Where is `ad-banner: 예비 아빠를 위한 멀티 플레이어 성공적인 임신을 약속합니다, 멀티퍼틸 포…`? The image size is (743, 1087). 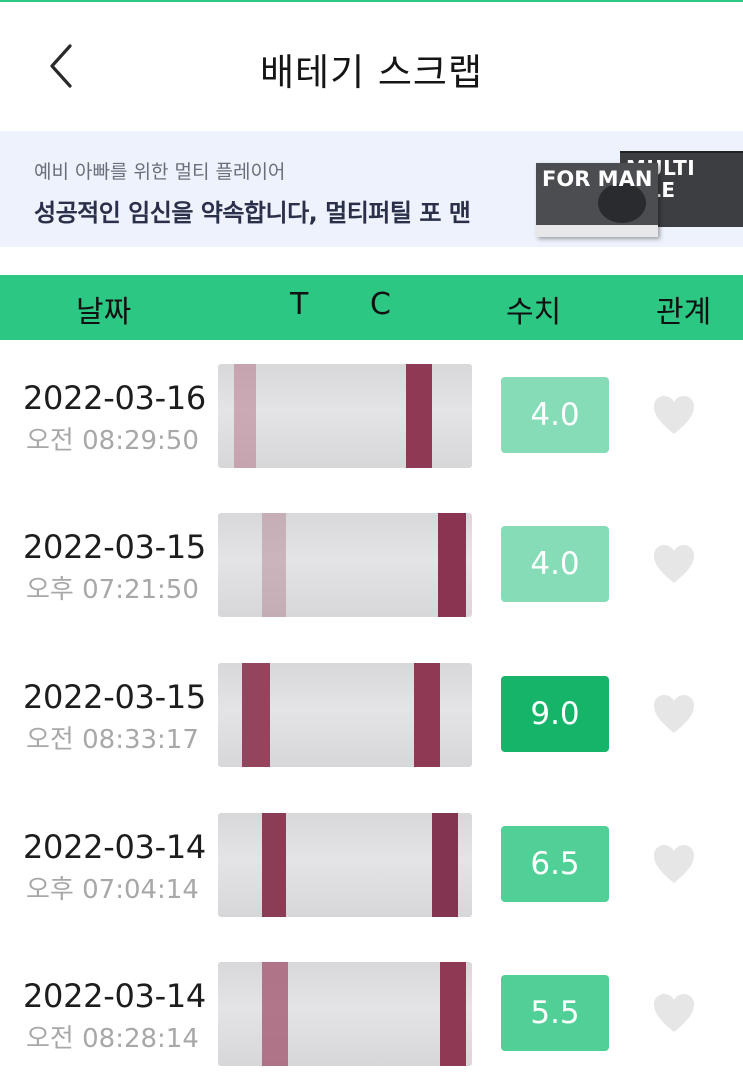
ad-banner: 예비 아빠를 위한 멀티 플레이어 성공적인 임신을 약속합니다, 멀티퍼틸 포… is located at coordinates (371, 189).